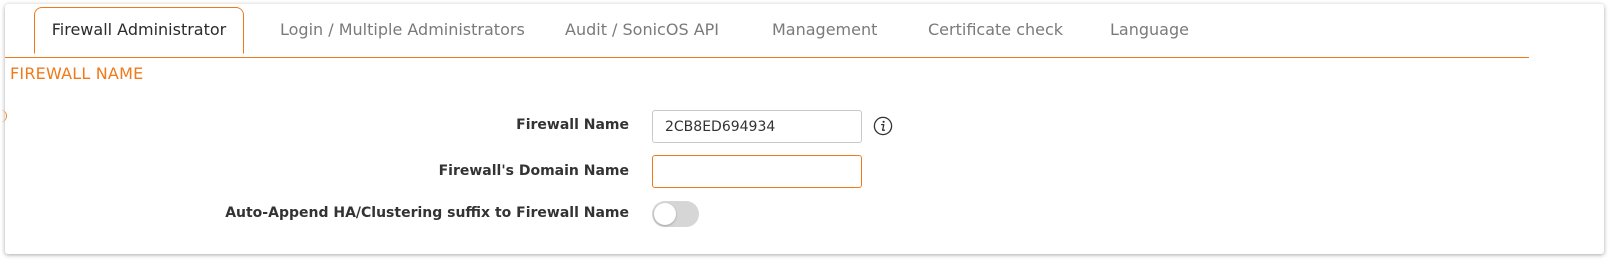  What do you see at coordinates (533, 171) in the screenshot?
I see `domain-name-label: Firewall's Domain Name` at bounding box center [533, 171].